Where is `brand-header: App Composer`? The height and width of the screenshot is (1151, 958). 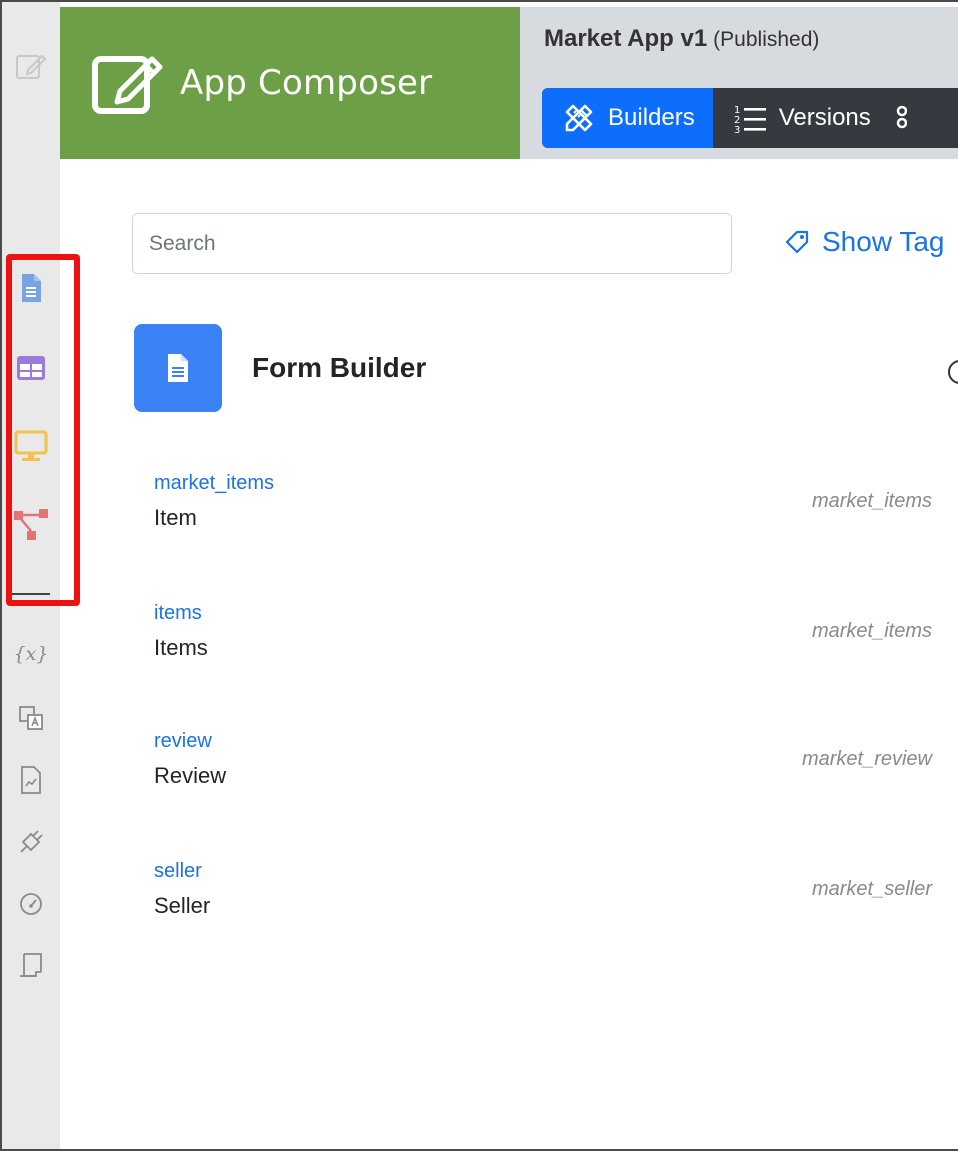
brand-header: App Composer is located at coordinates (290, 83).